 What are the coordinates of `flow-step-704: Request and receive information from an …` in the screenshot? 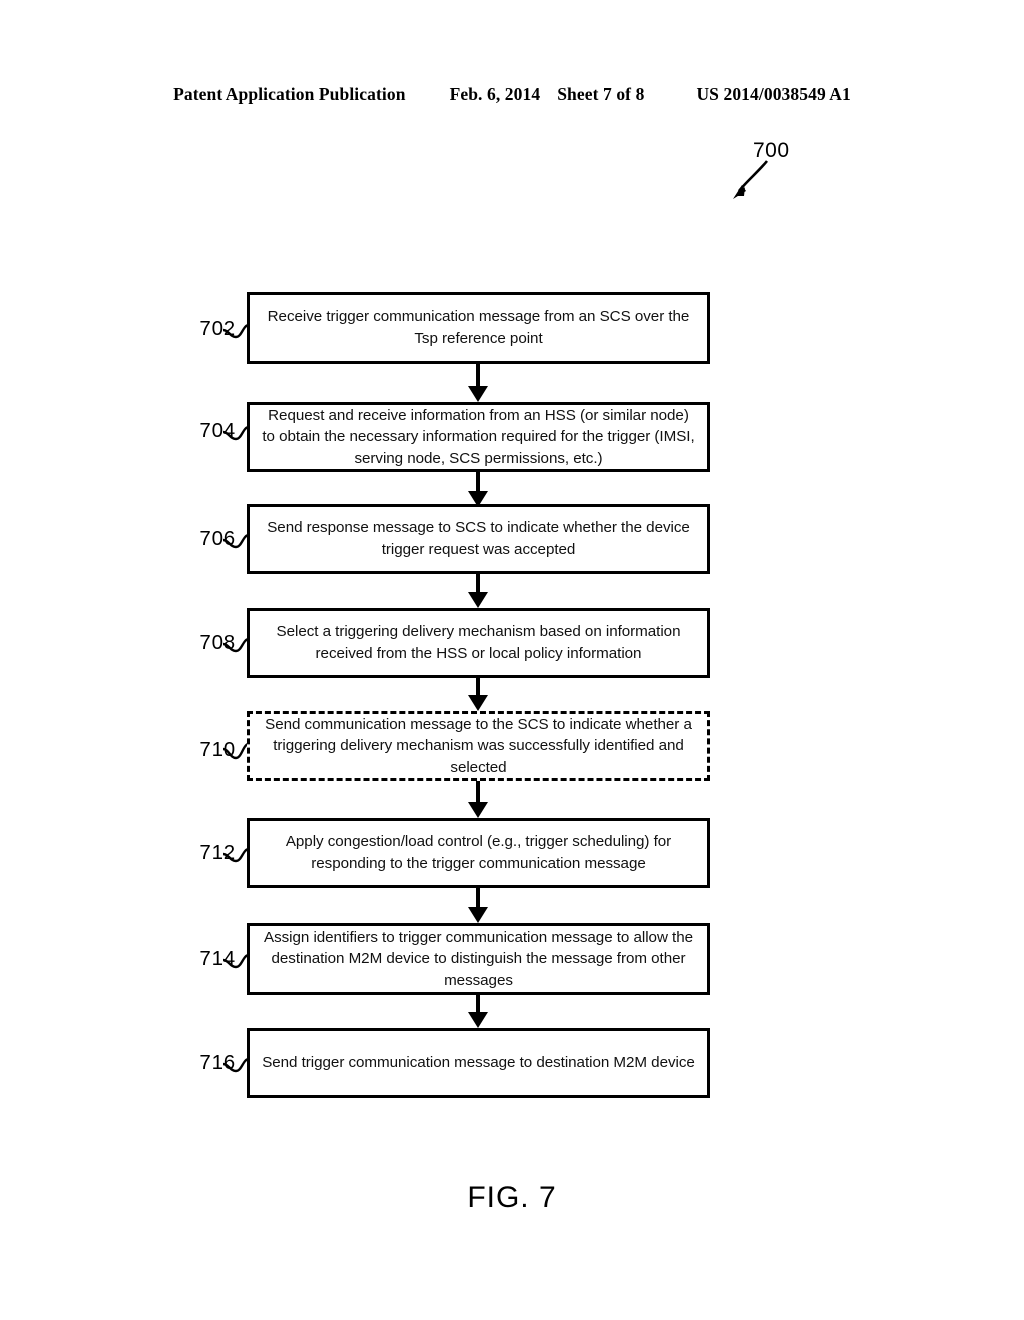 It's located at (478, 437).